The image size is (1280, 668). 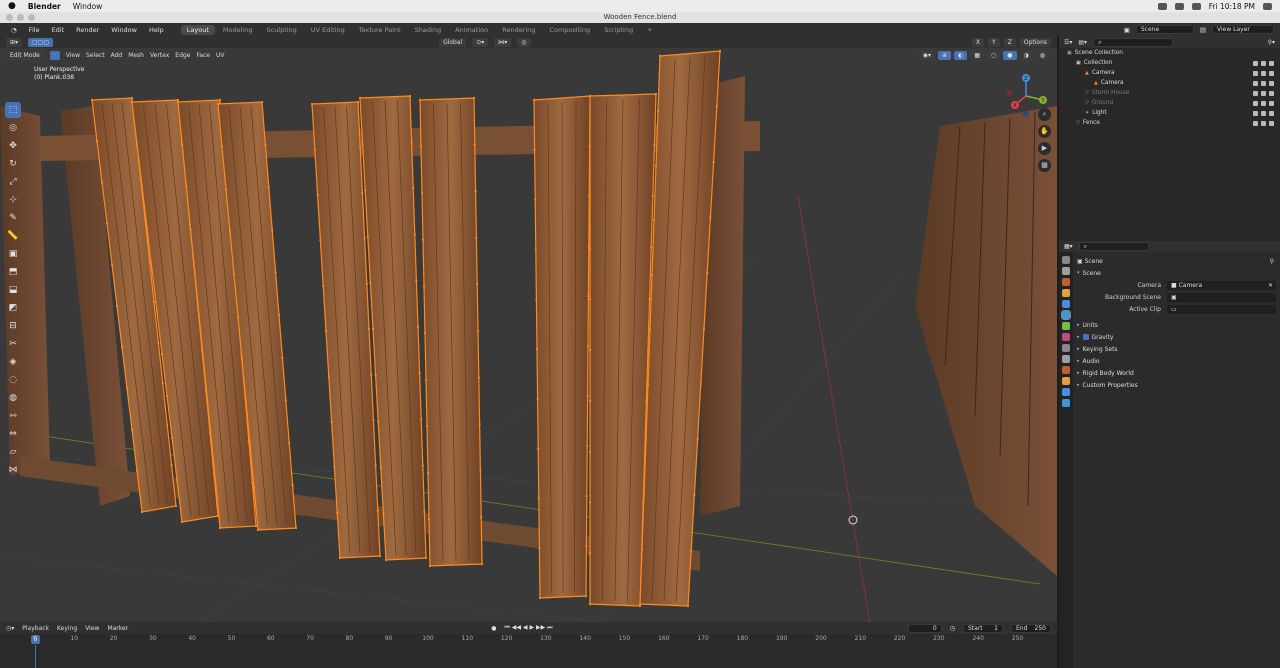 What do you see at coordinates (961, 55) in the screenshot?
I see `overlays-icon: ◐` at bounding box center [961, 55].